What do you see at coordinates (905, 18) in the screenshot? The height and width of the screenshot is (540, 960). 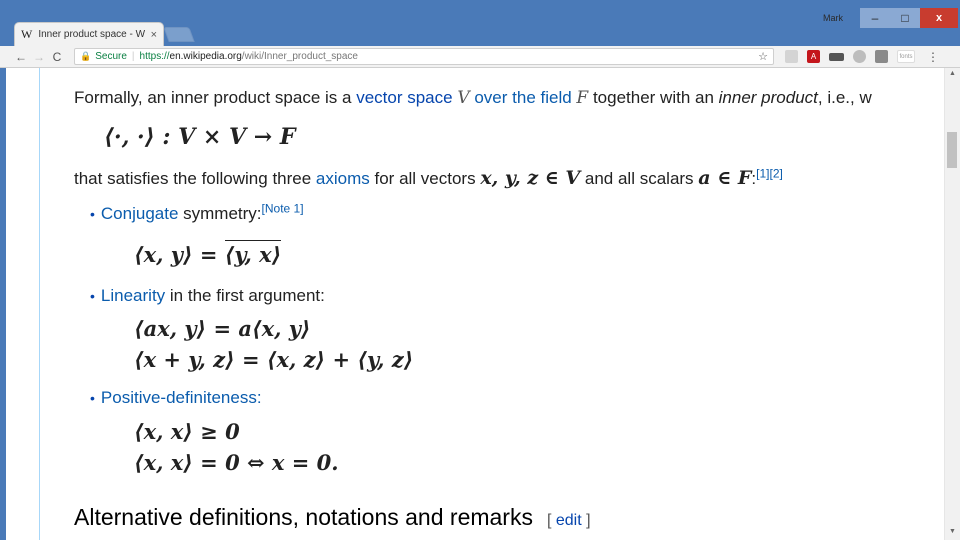 I see `maximize-button: □` at bounding box center [905, 18].